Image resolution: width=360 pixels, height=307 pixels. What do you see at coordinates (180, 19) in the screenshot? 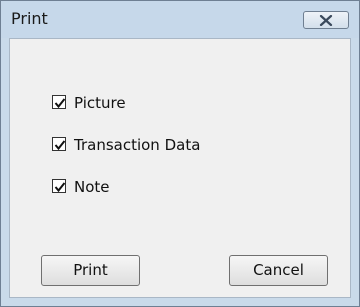
I see `title-bar: Print` at bounding box center [180, 19].